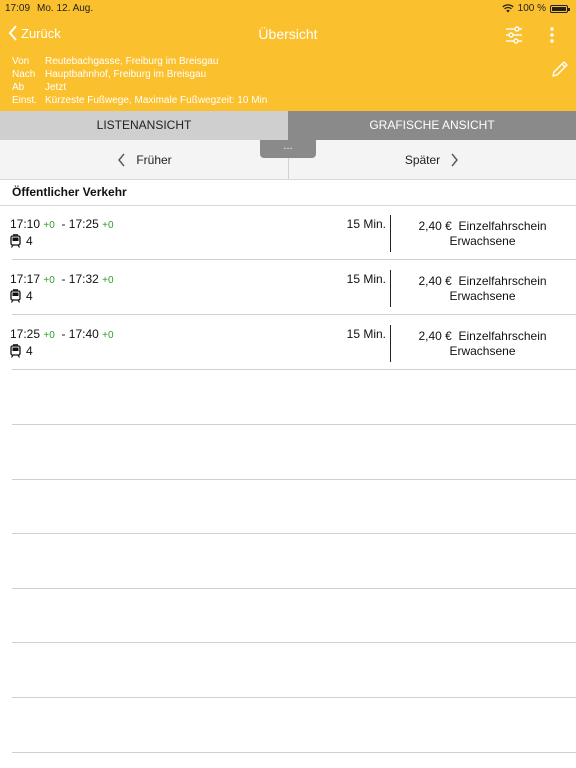  What do you see at coordinates (83, 334) in the screenshot?
I see `arrival-time: 17:40` at bounding box center [83, 334].